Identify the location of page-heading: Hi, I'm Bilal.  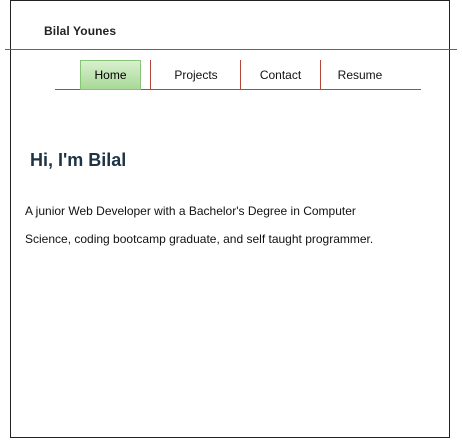
(78, 160).